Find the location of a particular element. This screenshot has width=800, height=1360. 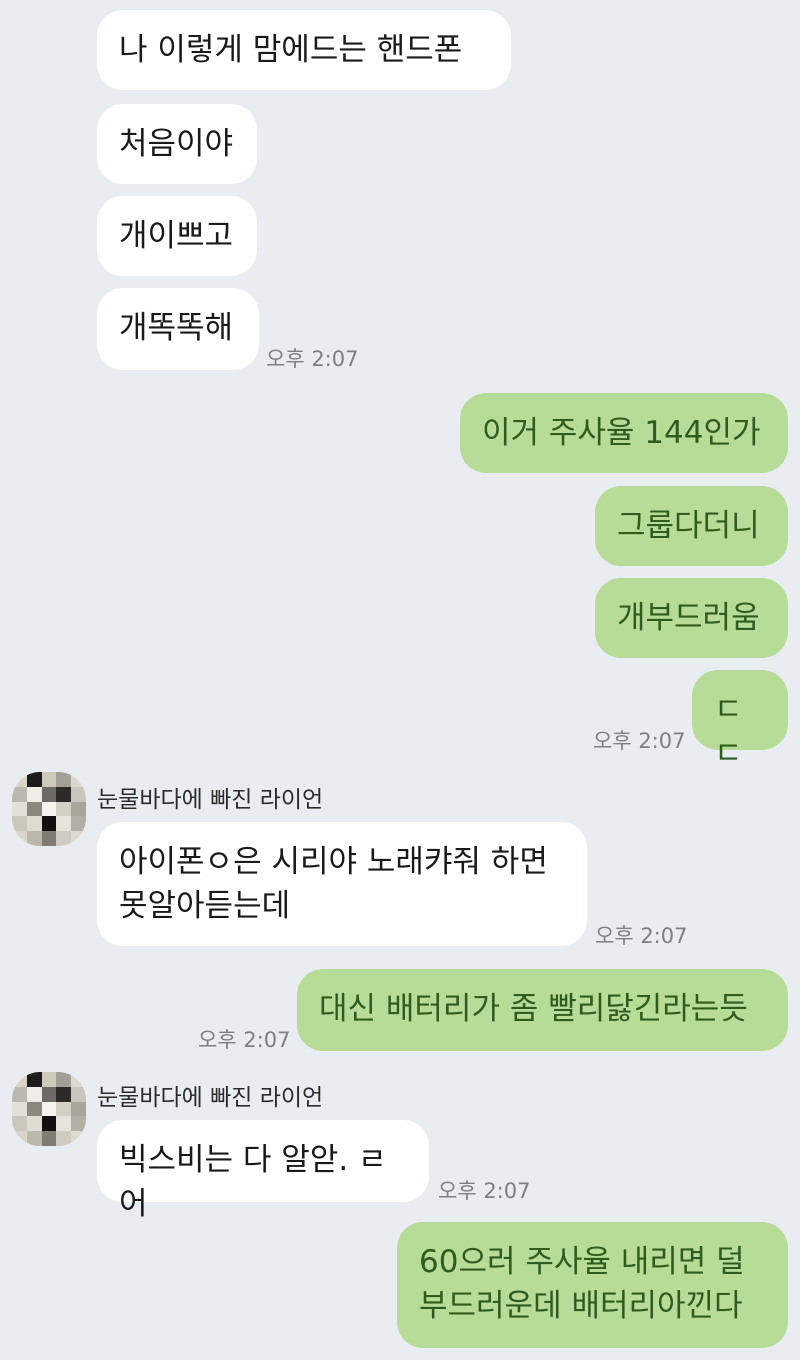

message-bubble-outgoing: 개부드러움 is located at coordinates (691, 618).